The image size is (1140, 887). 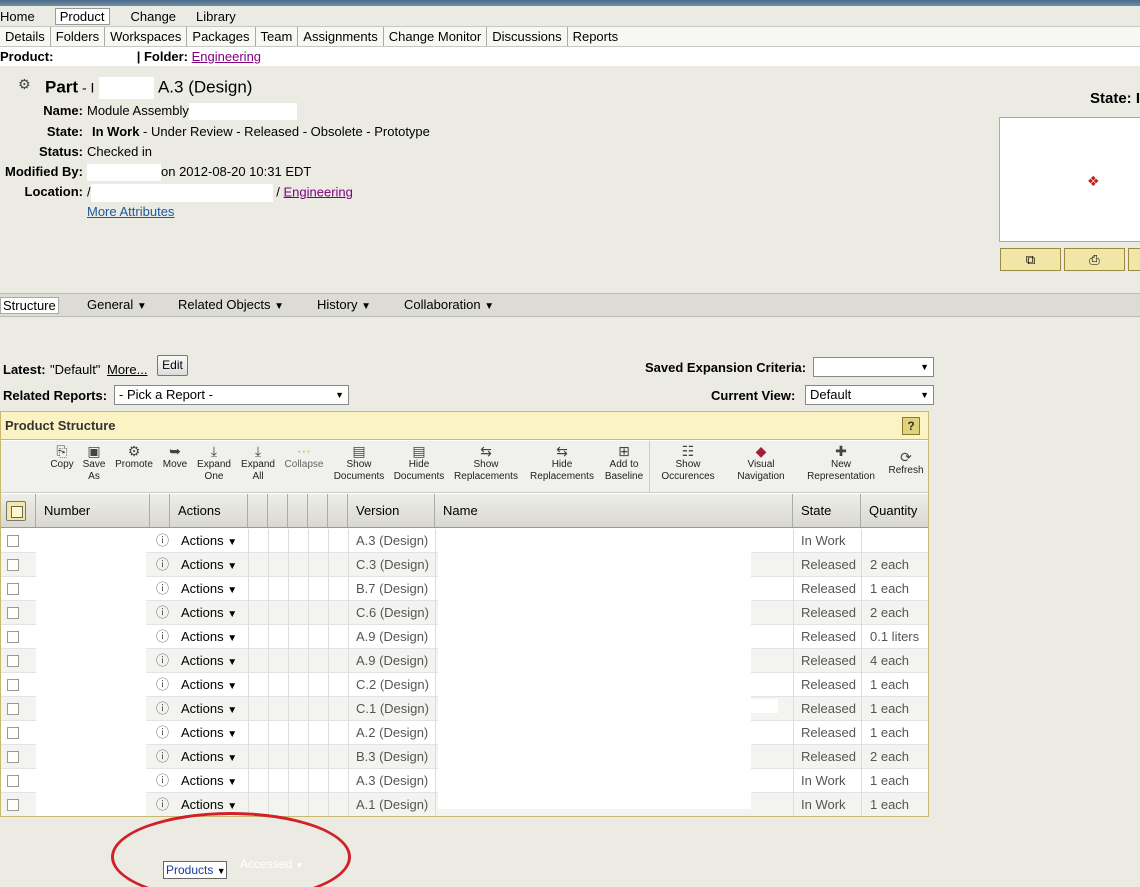 I want to click on column-quantity: Quantity, so click(x=894, y=510).